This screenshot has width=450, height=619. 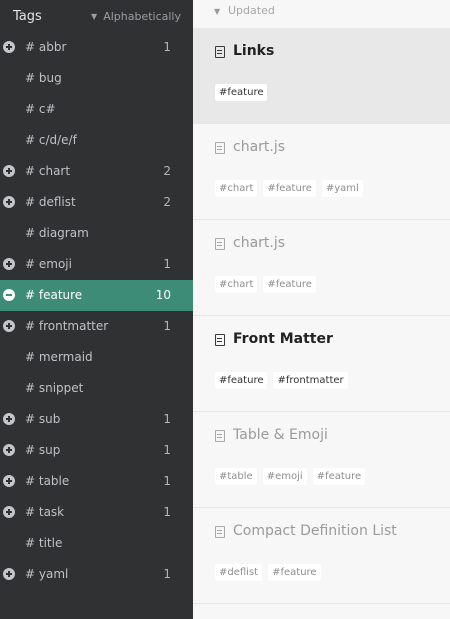 I want to click on collapse-icon, so click(x=9, y=295).